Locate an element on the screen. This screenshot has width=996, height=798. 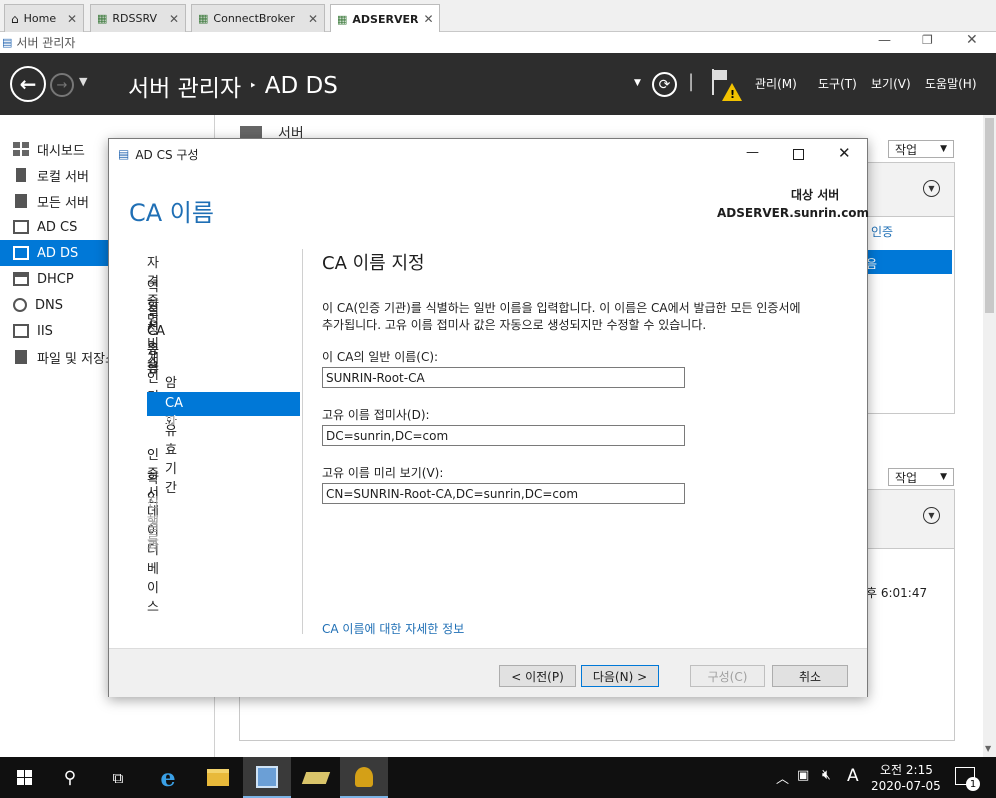
sidebar-item-label: DHCP is located at coordinates (55, 279).